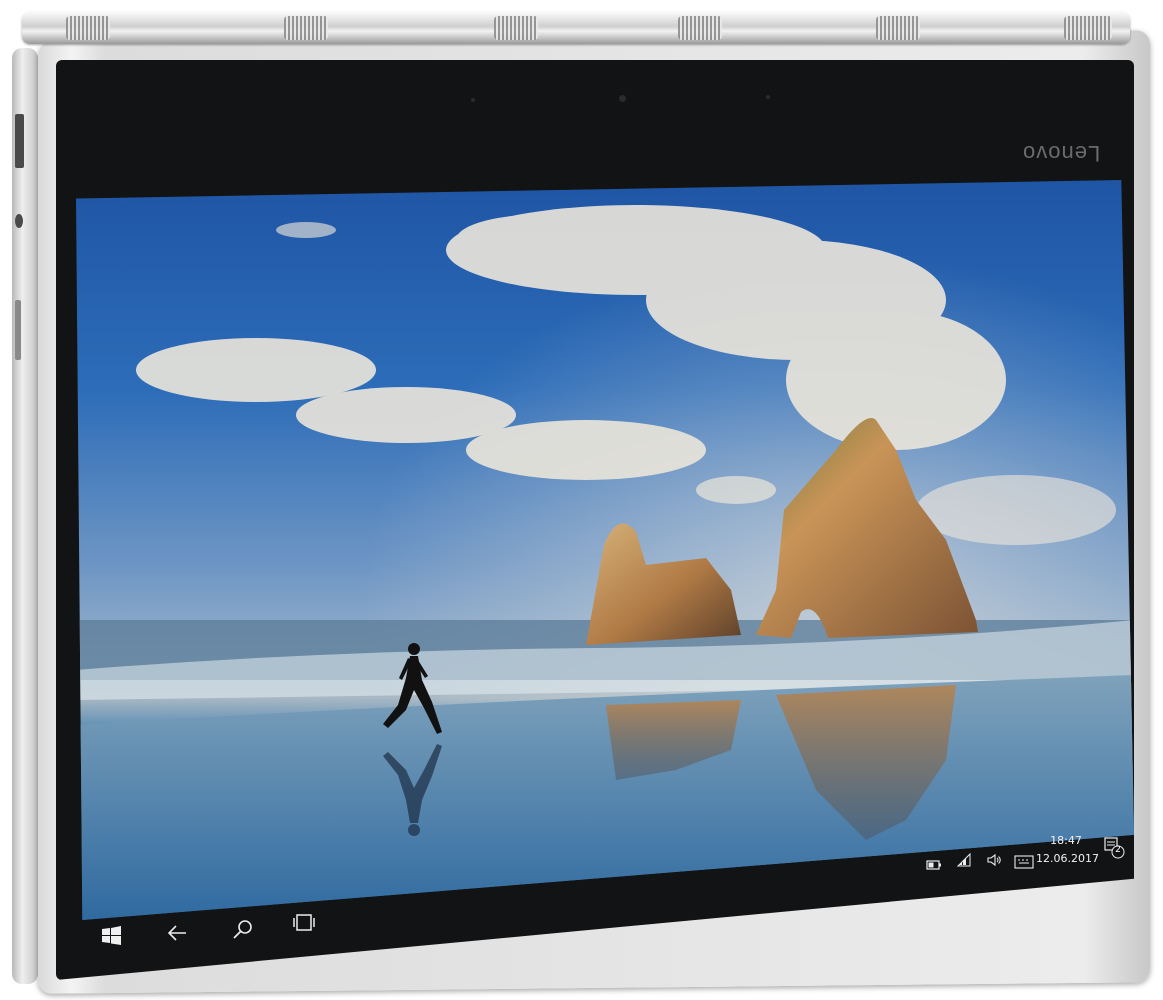  What do you see at coordinates (934, 865) in the screenshot?
I see `battery-icon` at bounding box center [934, 865].